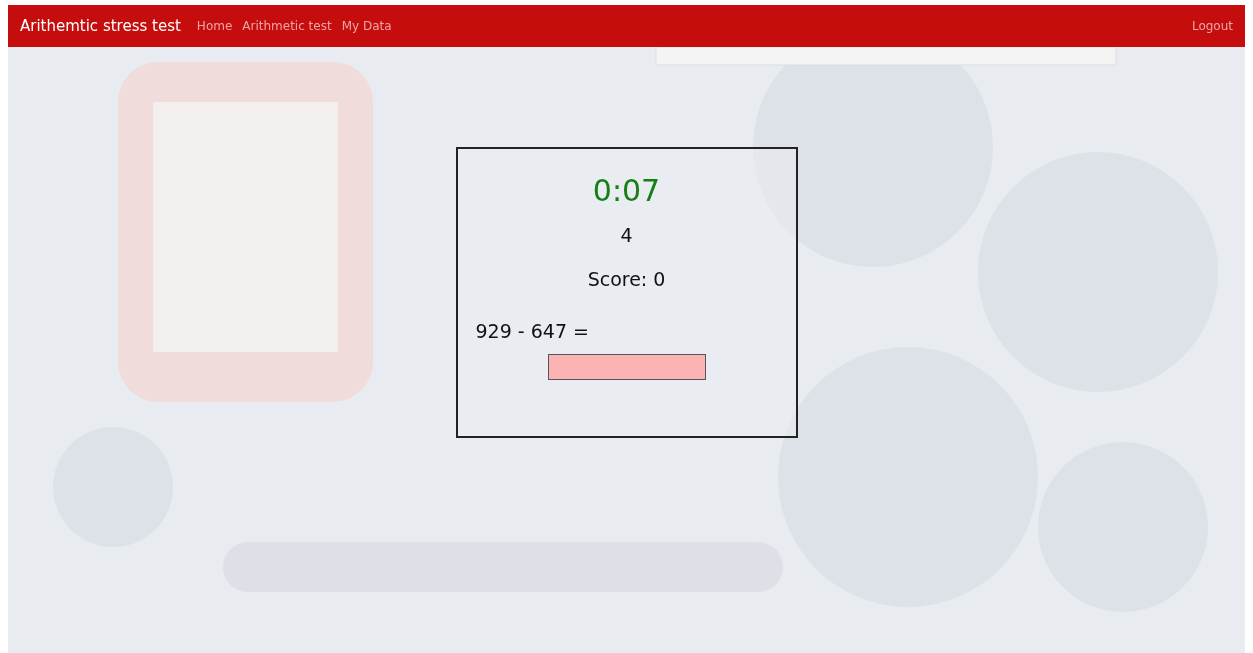 The image size is (1253, 653). Describe the element at coordinates (1212, 26) in the screenshot. I see `logout-link: Logout` at that location.